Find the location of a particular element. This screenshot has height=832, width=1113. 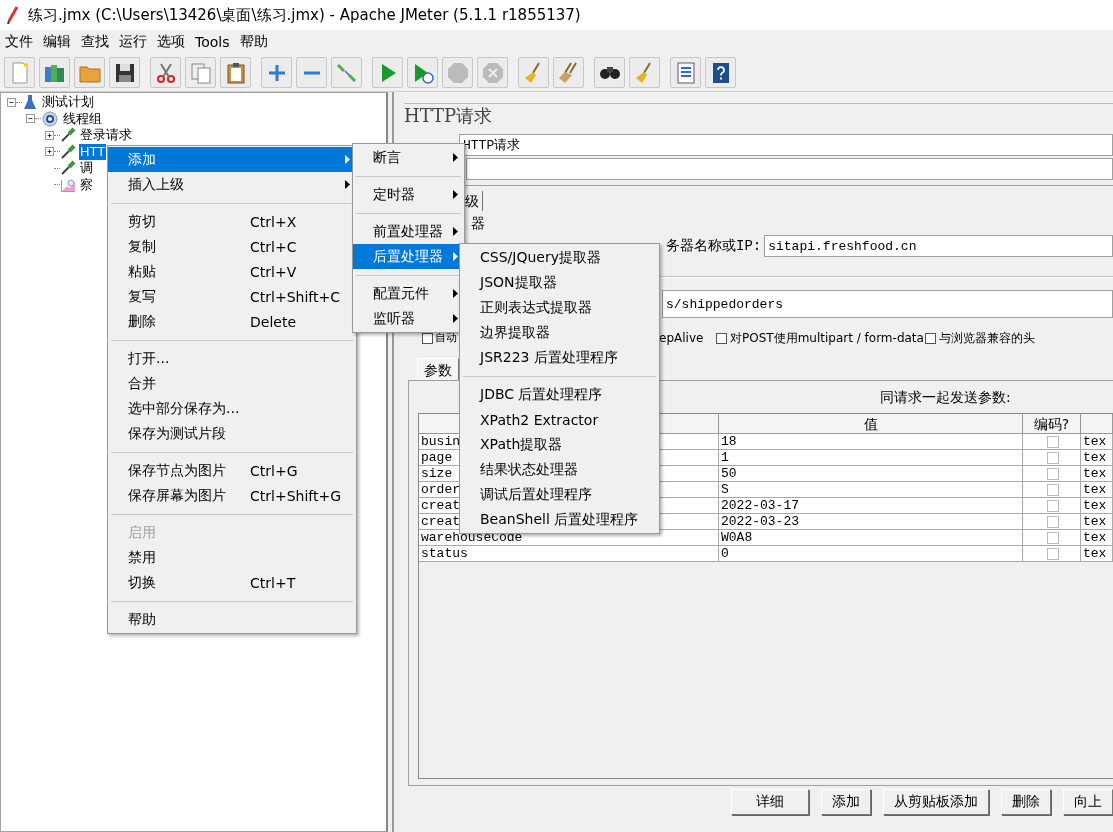

menu-item: 保存为测试片段 is located at coordinates (232, 433).